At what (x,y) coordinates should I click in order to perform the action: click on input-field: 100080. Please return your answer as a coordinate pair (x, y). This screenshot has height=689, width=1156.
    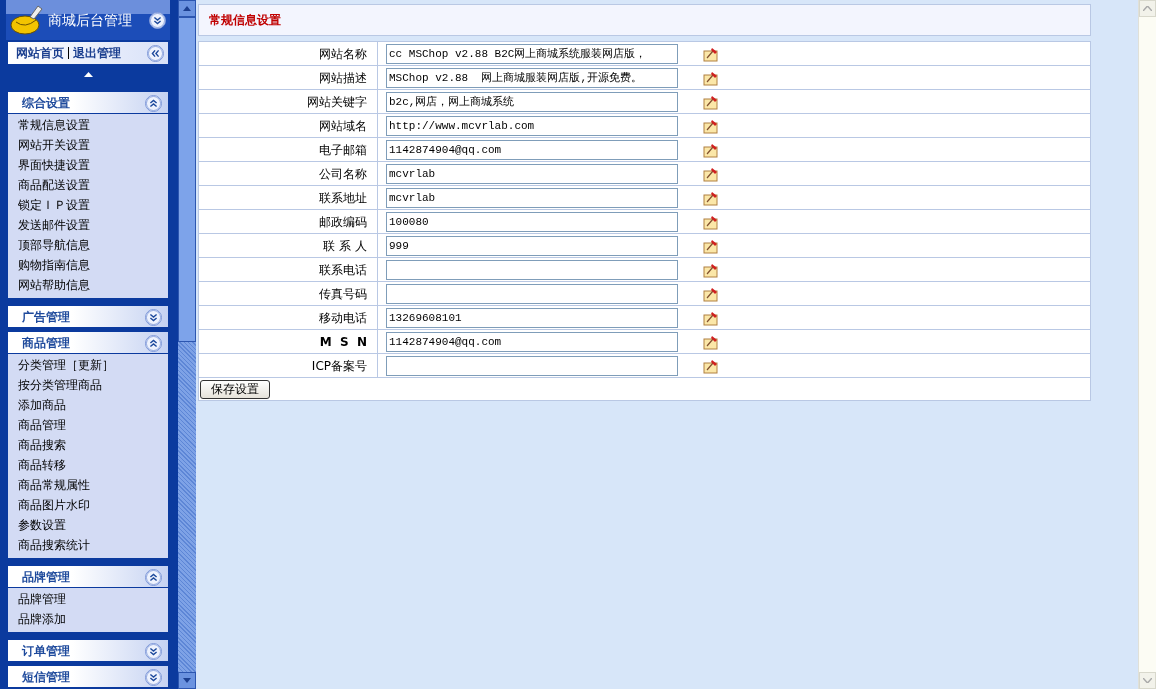
    Looking at the image, I should click on (532, 221).